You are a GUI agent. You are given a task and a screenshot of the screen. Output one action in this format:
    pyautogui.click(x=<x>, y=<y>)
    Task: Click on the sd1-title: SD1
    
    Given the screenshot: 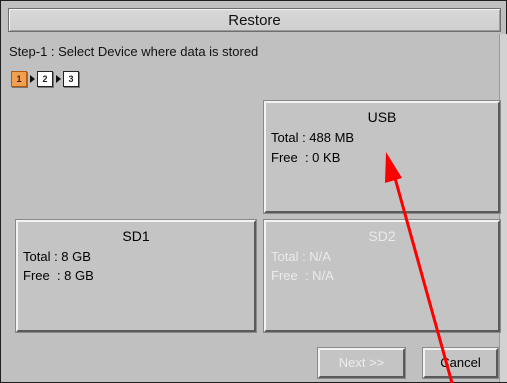 What is the action you would take?
    pyautogui.click(x=136, y=236)
    